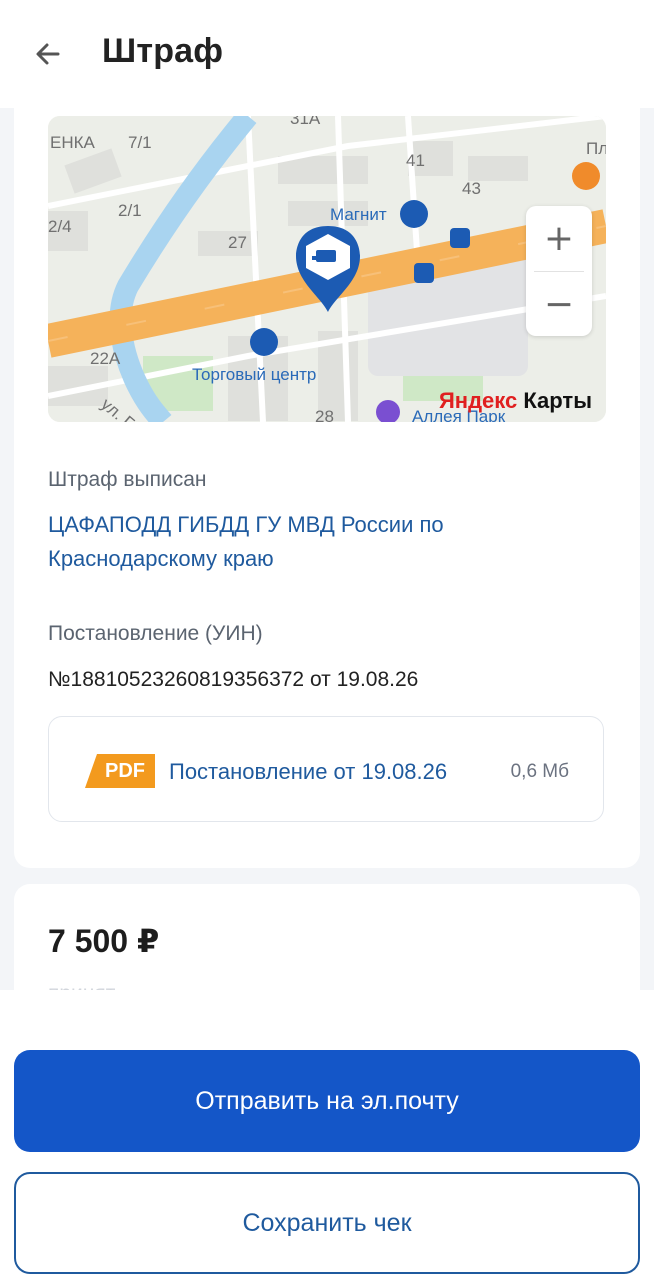 Image resolution: width=654 pixels, height=1280 pixels. I want to click on map-zoom-control: + −, so click(559, 271).